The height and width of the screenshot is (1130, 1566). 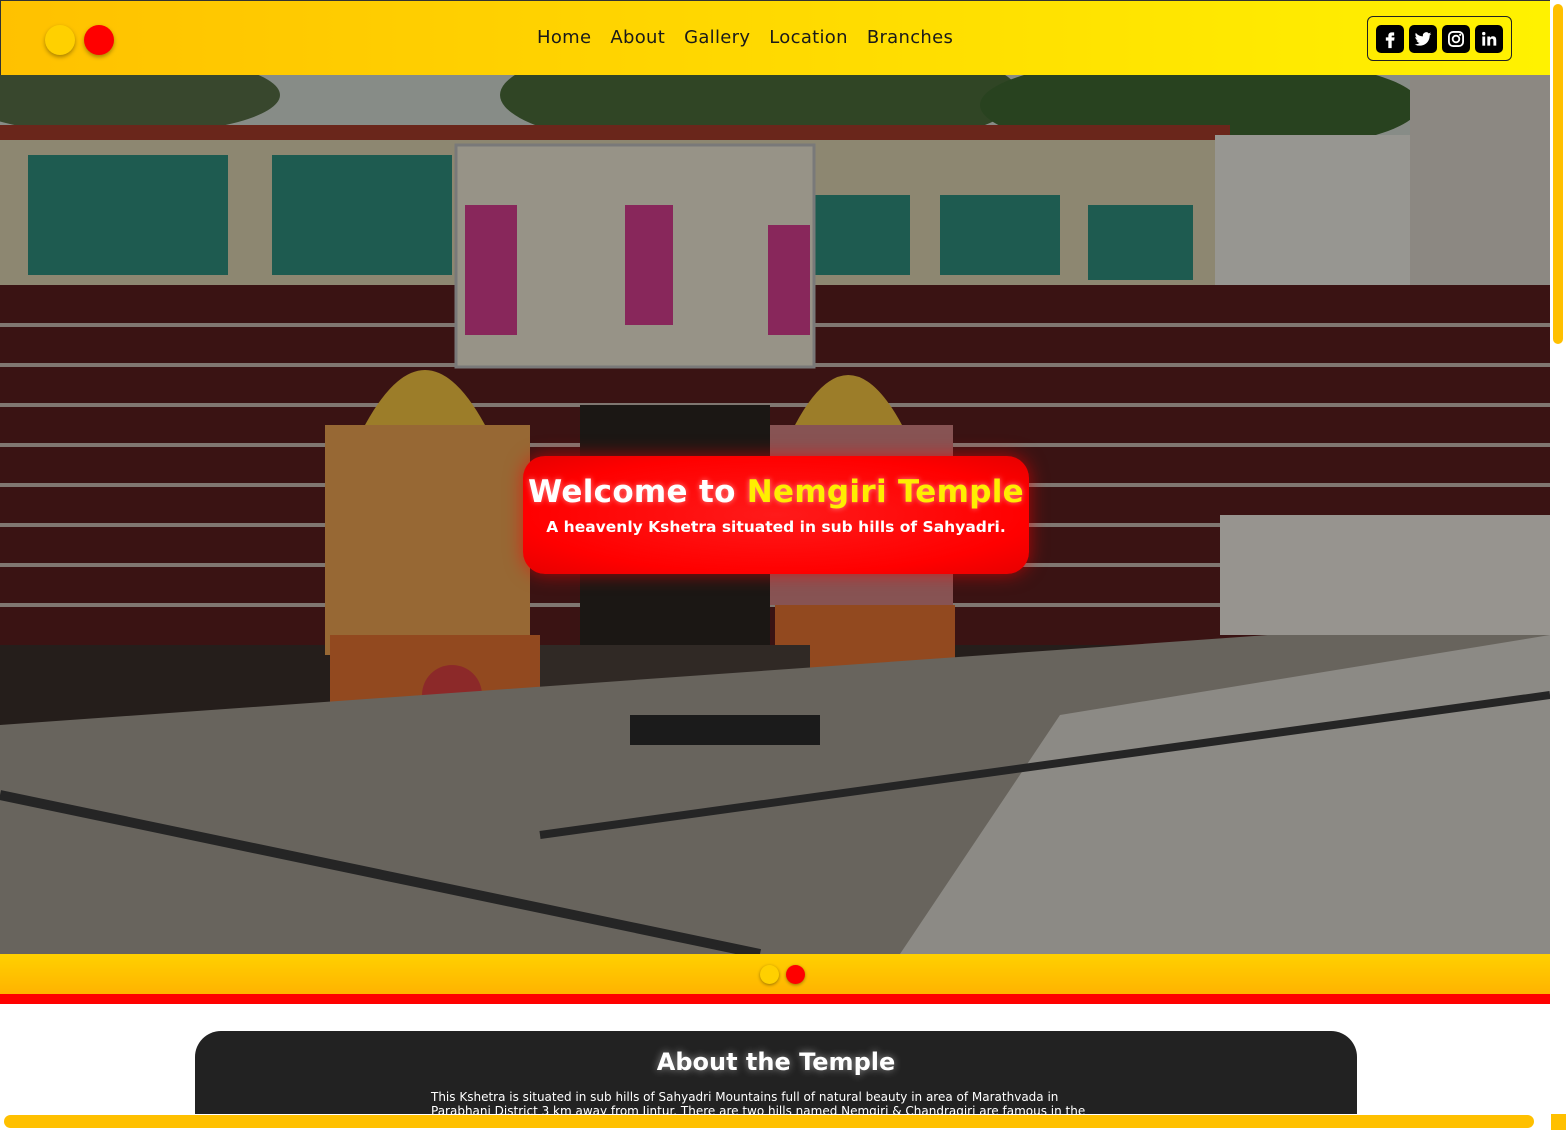 I want to click on instagram-icon, so click(x=1456, y=38).